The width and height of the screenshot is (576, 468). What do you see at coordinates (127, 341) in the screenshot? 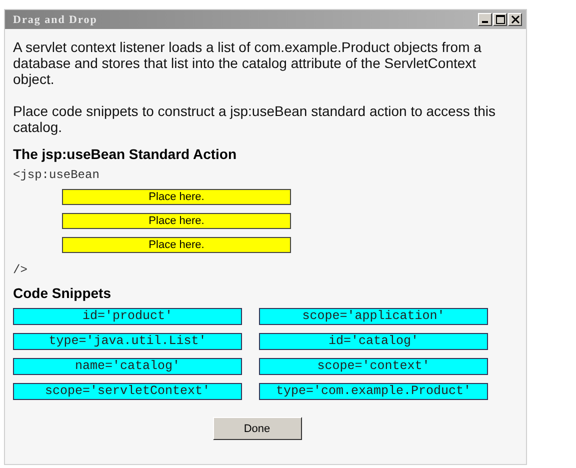
I see `code-snippet: type='java.util.List'` at bounding box center [127, 341].